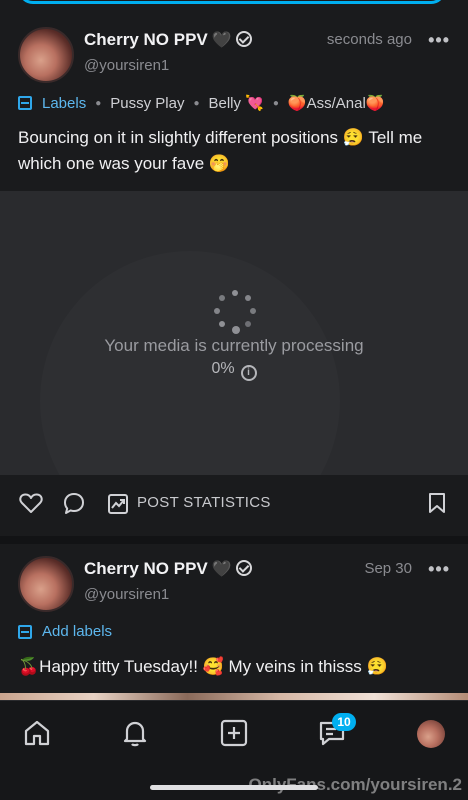 Image resolution: width=468 pixels, height=800 pixels. Describe the element at coordinates (135, 733) in the screenshot. I see `bell-icon` at that location.